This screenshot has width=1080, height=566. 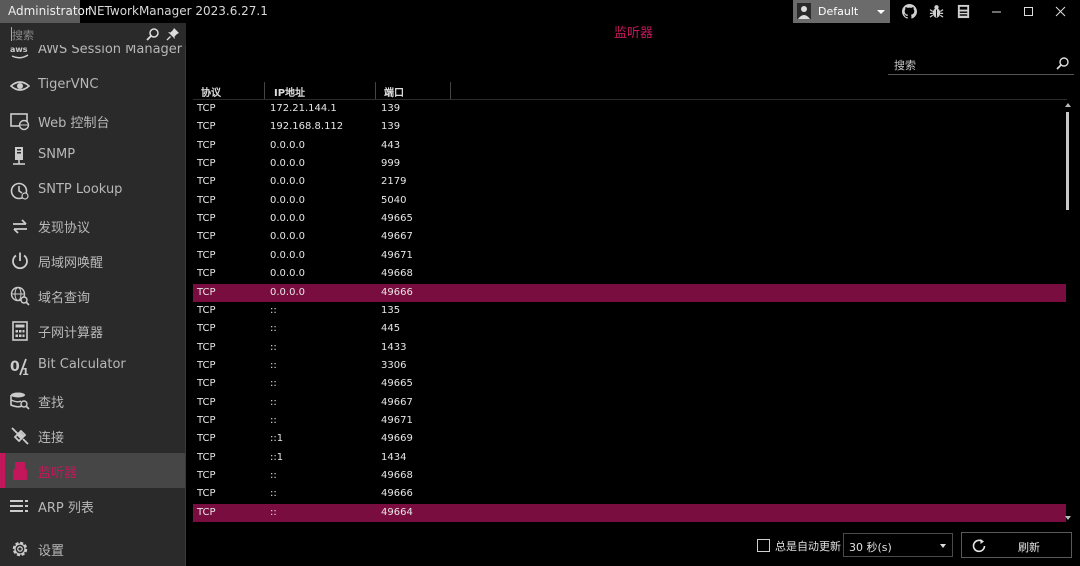 I want to click on pin-icon, so click(x=173, y=34).